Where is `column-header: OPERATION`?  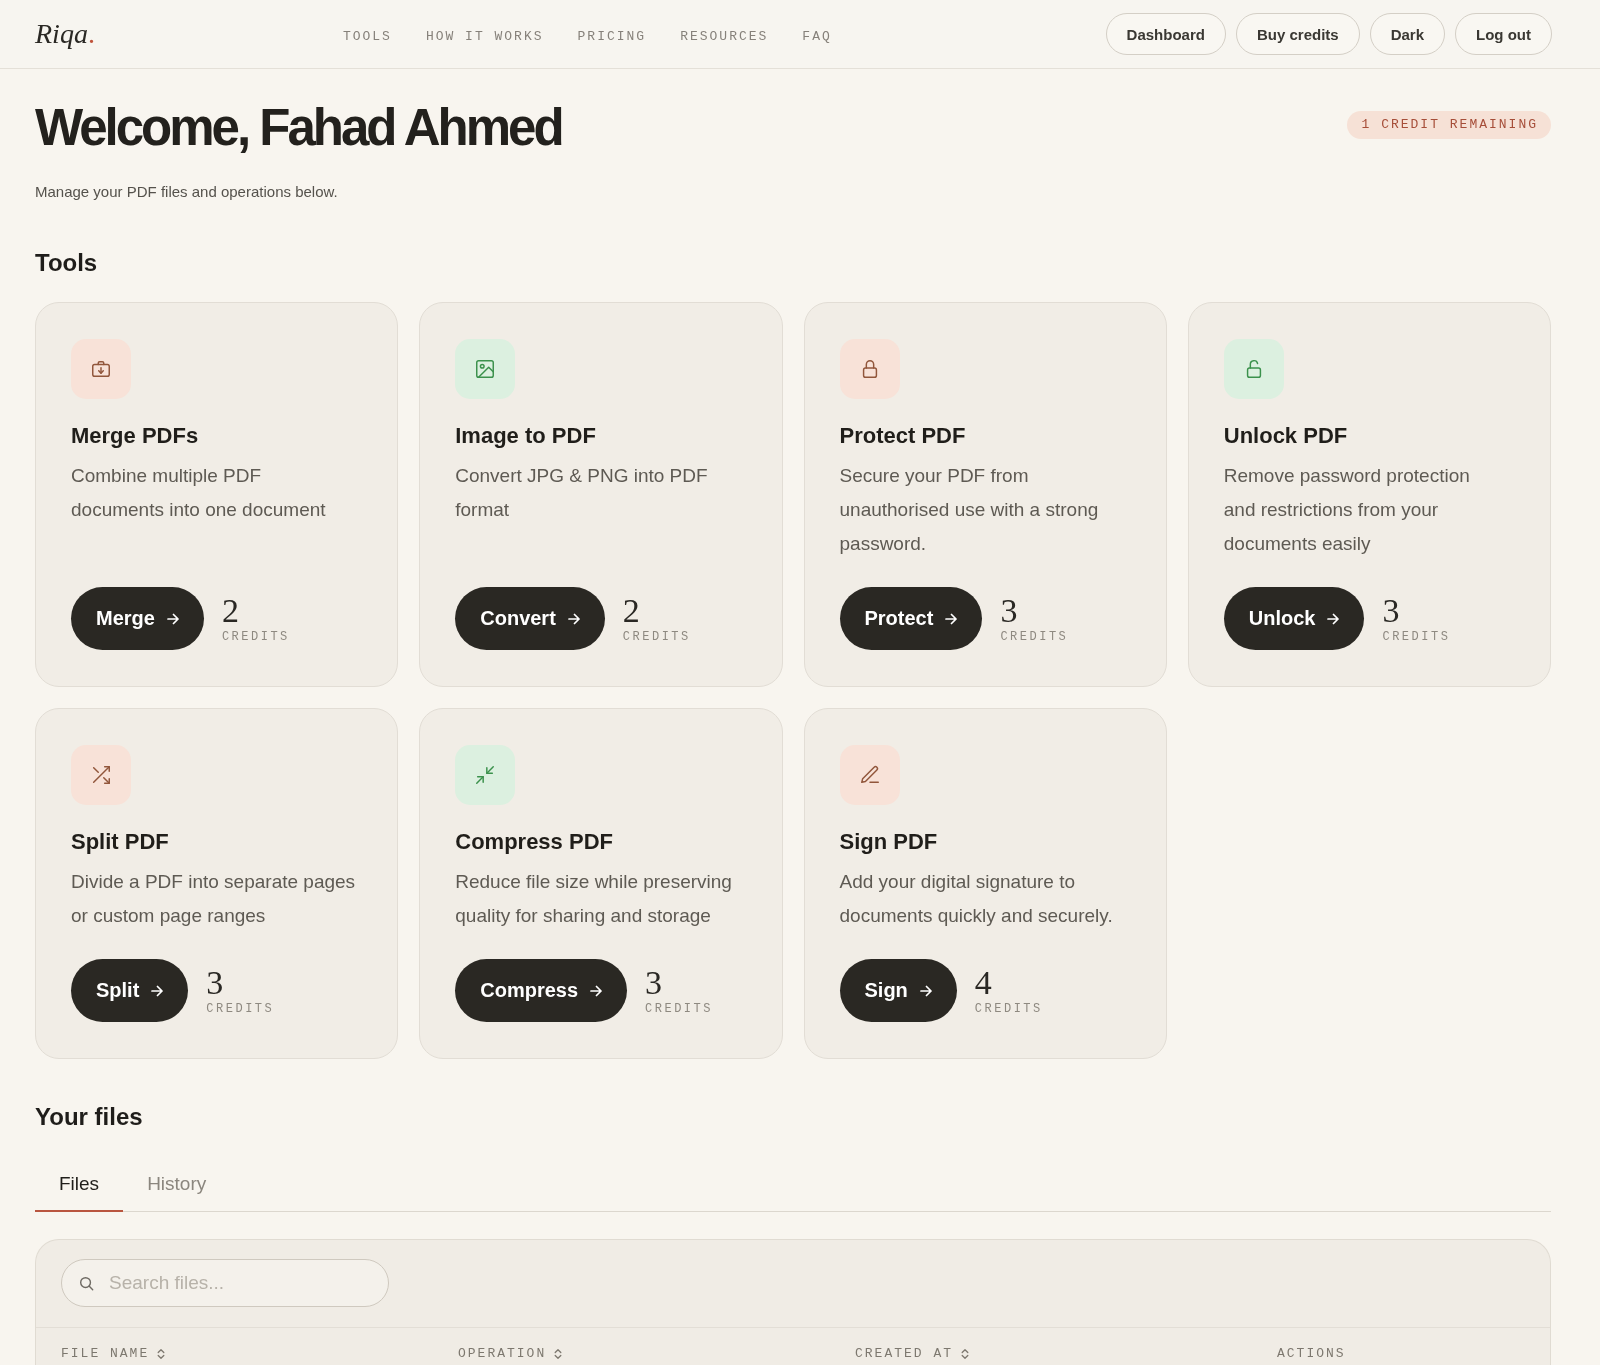
column-header: OPERATION is located at coordinates (502, 1354).